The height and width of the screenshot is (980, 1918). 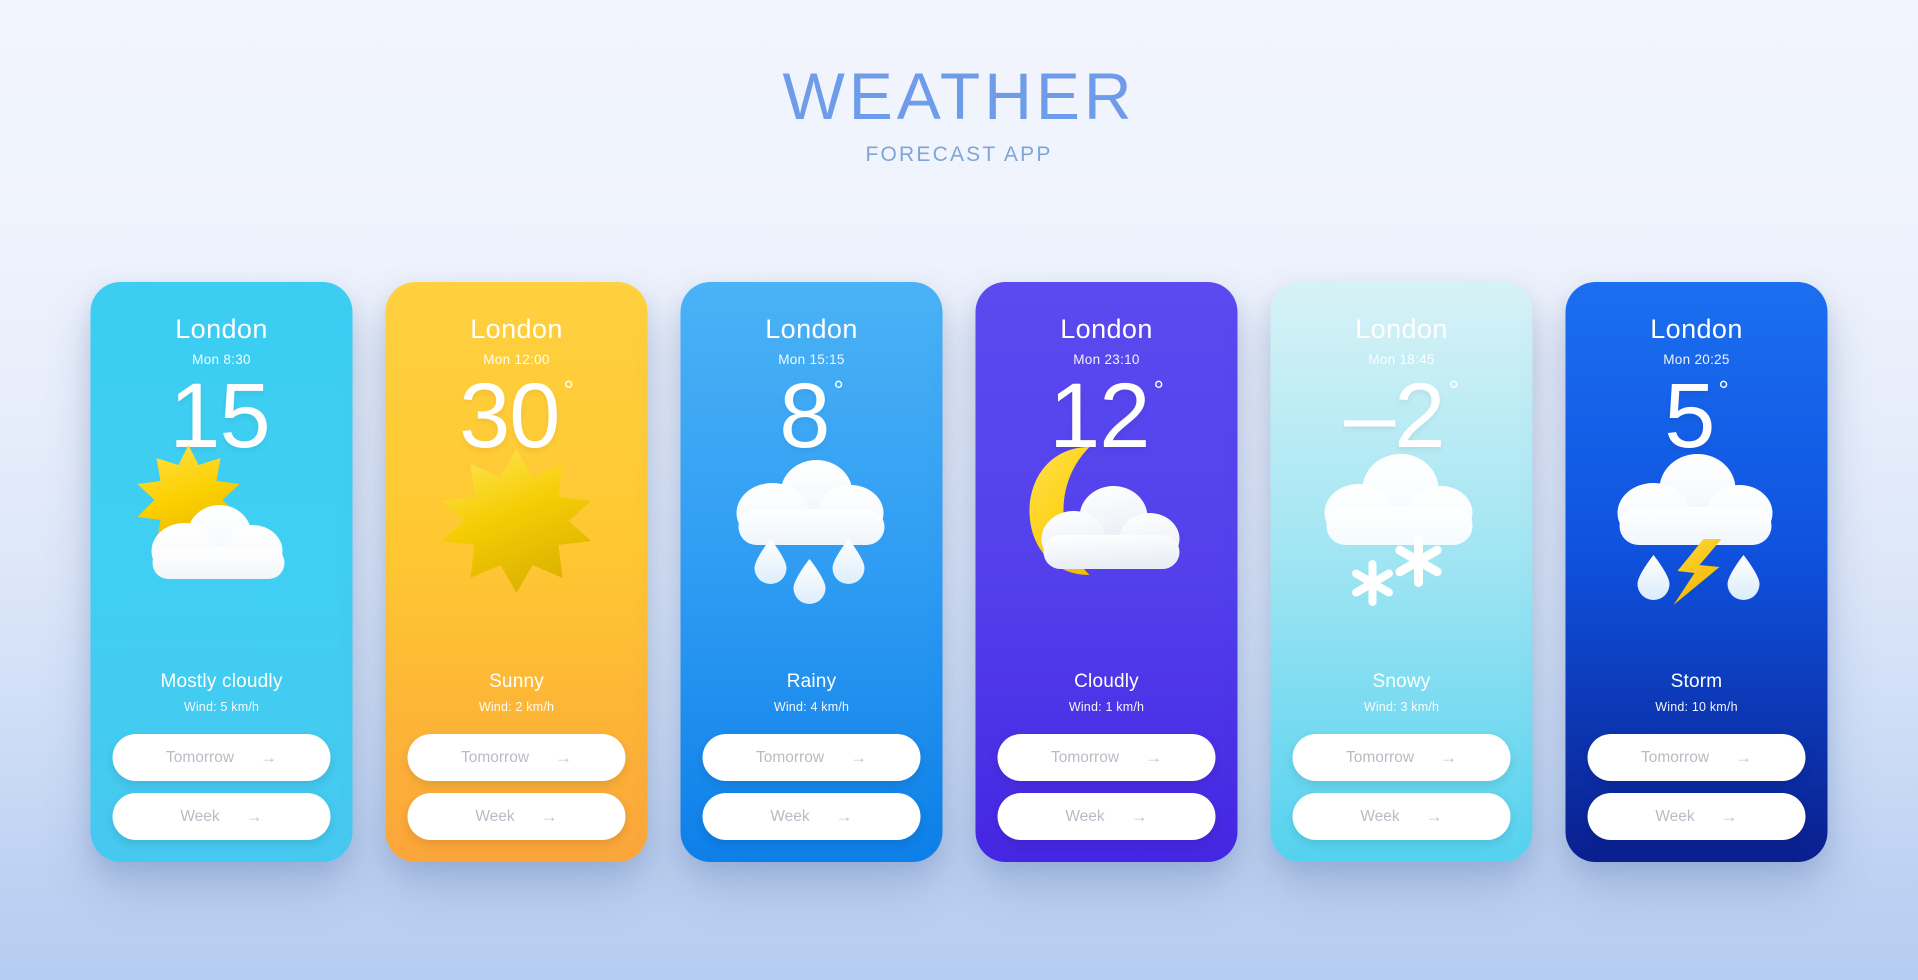 I want to click on wind-label: Wind: 10 km/h, so click(x=1696, y=707).